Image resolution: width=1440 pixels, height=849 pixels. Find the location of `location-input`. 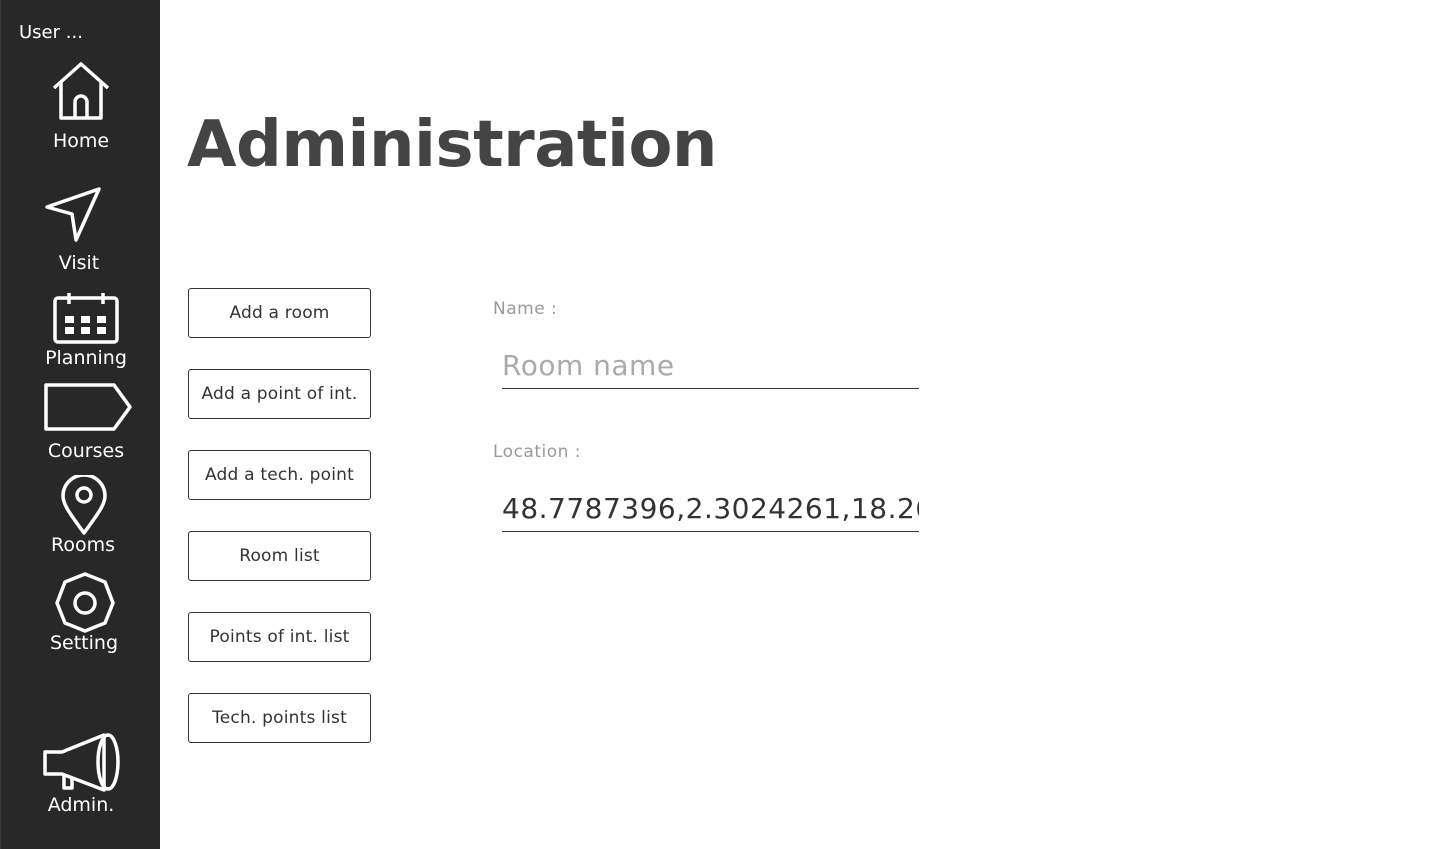

location-input is located at coordinates (710, 509).